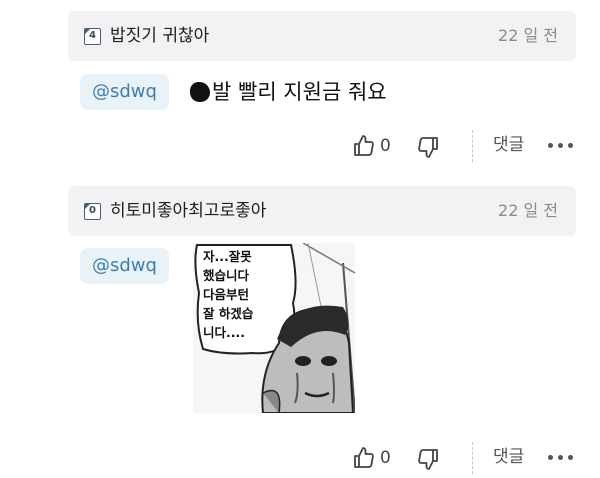 The image size is (600, 478). I want to click on speech-line: 자...잘못, so click(227, 256).